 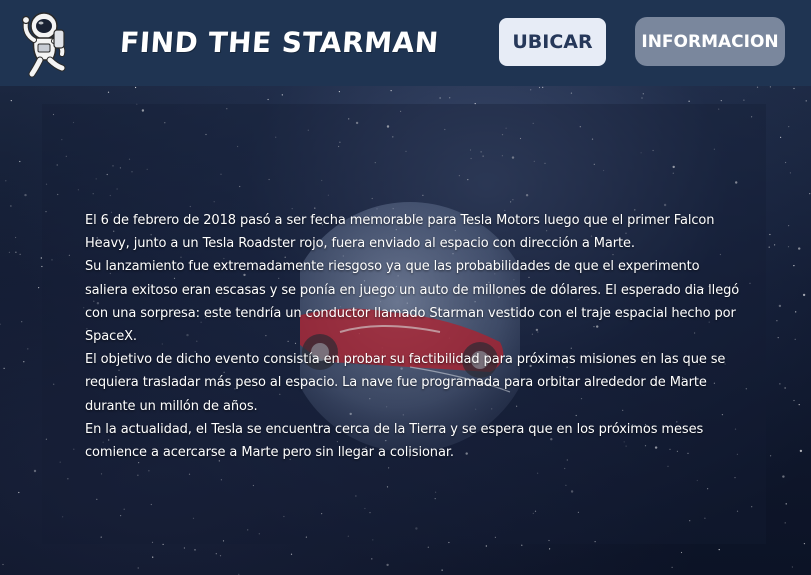 What do you see at coordinates (279, 42) in the screenshot?
I see `app-title: FIND THE STARMAN` at bounding box center [279, 42].